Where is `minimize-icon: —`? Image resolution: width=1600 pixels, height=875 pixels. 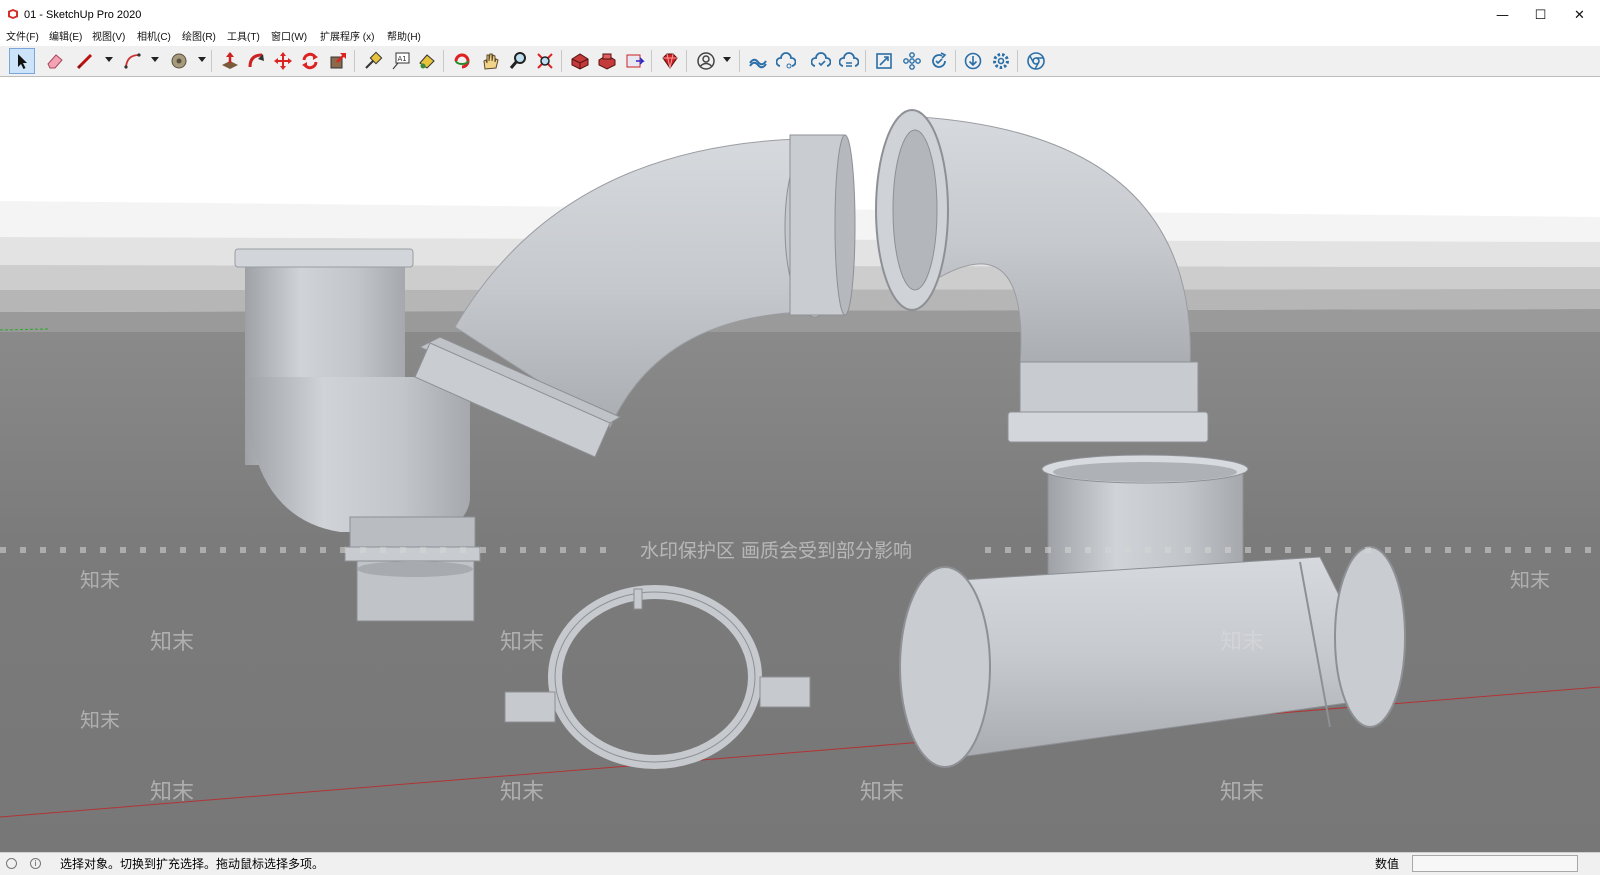
minimize-icon: — is located at coordinates (1502, 15).